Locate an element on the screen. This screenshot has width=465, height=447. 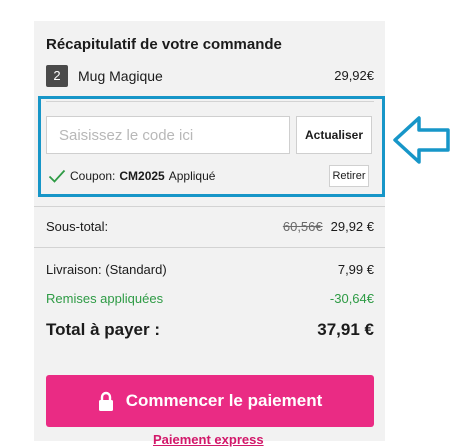
start-payment-button: Commencer le paiement is located at coordinates (210, 401).